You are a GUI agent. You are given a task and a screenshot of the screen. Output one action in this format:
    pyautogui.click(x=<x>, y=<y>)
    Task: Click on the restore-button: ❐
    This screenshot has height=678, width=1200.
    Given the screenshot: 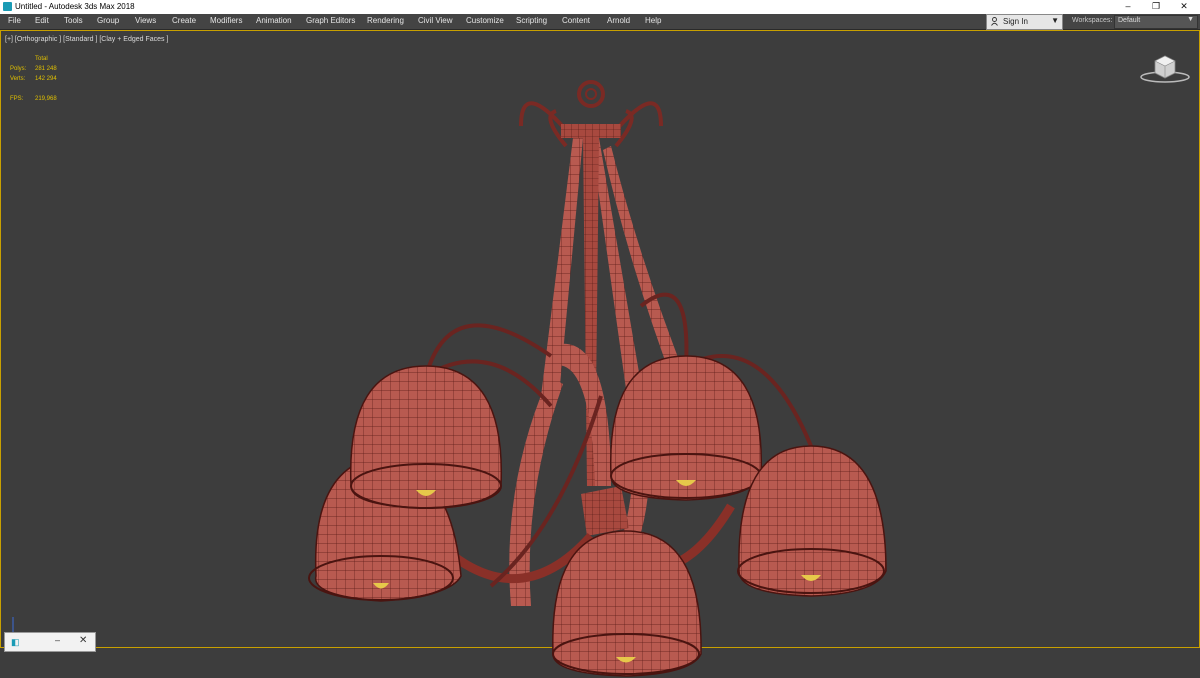 What is the action you would take?
    pyautogui.click(x=1156, y=7)
    